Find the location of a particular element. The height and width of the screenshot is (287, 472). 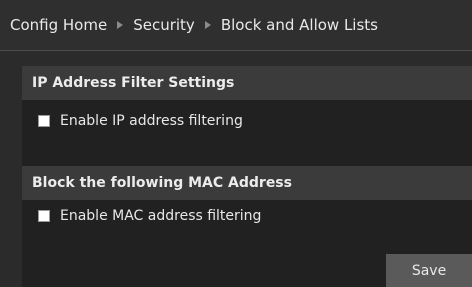

ip-filter-checkbox is located at coordinates (44, 121).